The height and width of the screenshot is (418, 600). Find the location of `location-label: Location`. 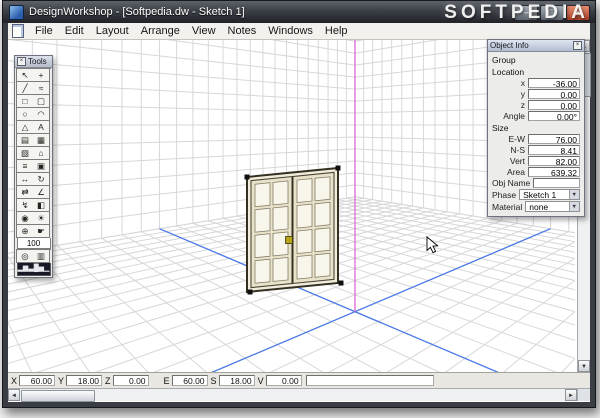

location-label: Location is located at coordinates (508, 72).